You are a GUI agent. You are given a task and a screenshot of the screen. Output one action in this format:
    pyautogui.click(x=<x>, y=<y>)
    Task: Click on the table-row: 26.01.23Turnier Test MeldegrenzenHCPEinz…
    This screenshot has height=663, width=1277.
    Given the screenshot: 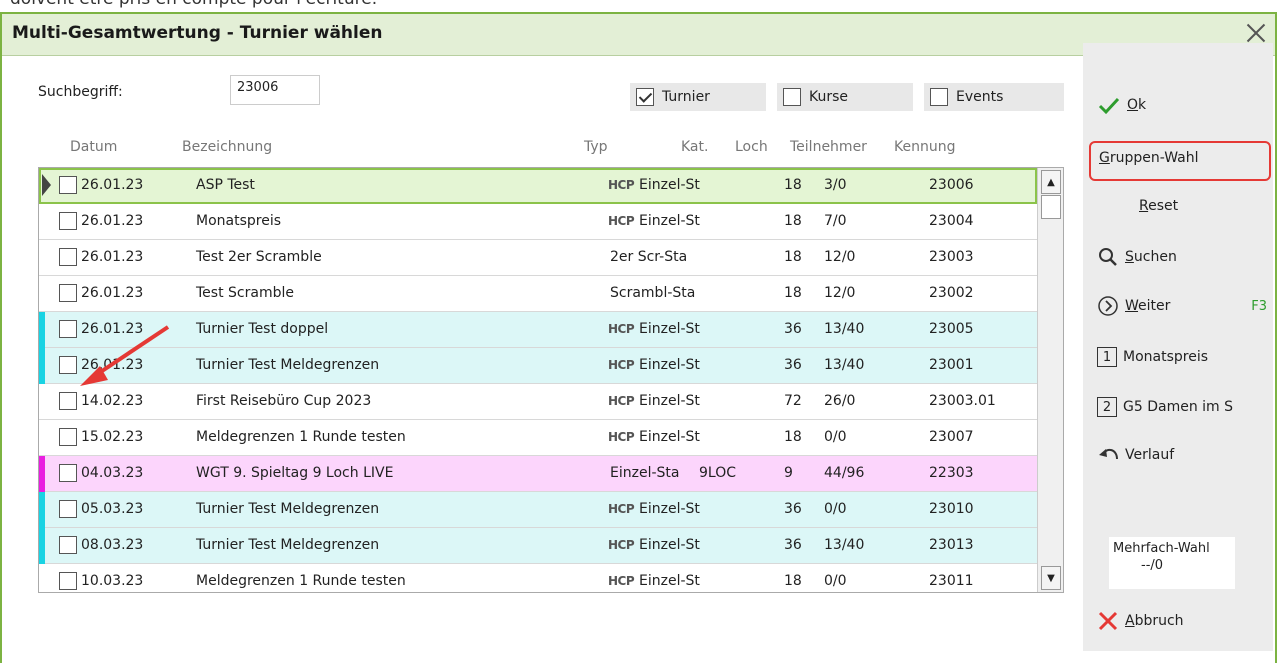 What is the action you would take?
    pyautogui.click(x=538, y=366)
    